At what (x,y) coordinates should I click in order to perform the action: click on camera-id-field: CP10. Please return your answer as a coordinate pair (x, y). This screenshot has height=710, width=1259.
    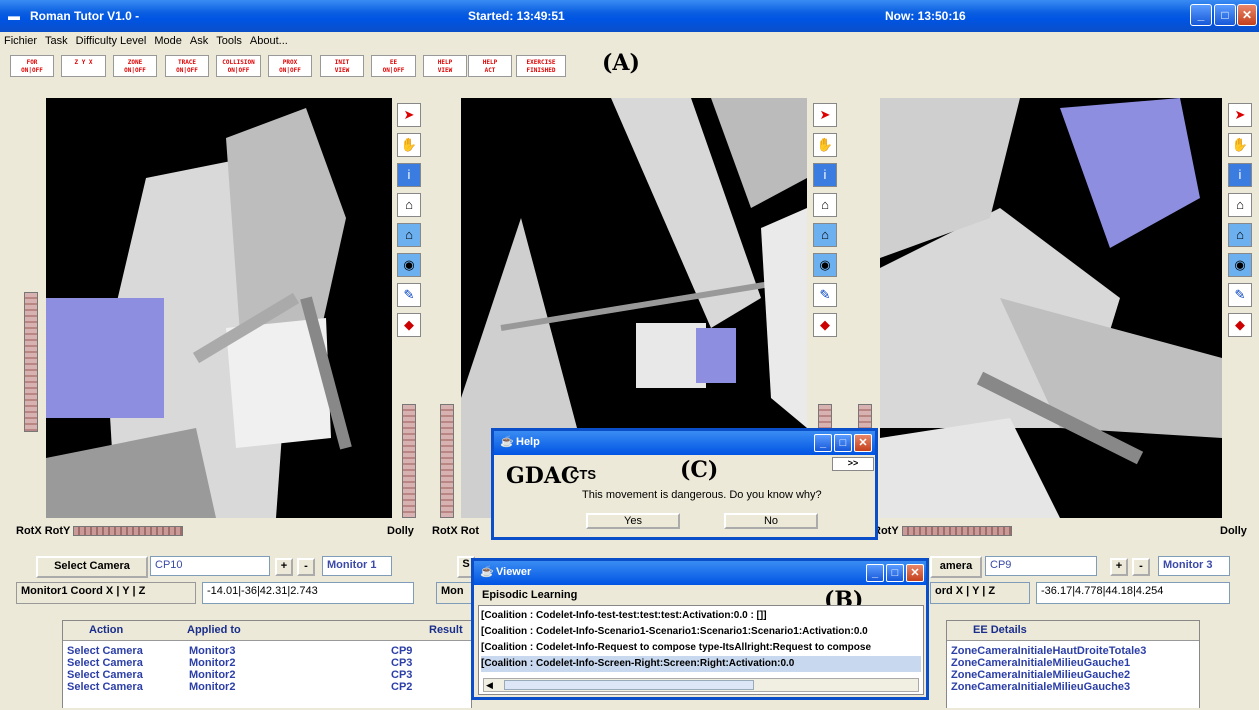
    Looking at the image, I should click on (210, 566).